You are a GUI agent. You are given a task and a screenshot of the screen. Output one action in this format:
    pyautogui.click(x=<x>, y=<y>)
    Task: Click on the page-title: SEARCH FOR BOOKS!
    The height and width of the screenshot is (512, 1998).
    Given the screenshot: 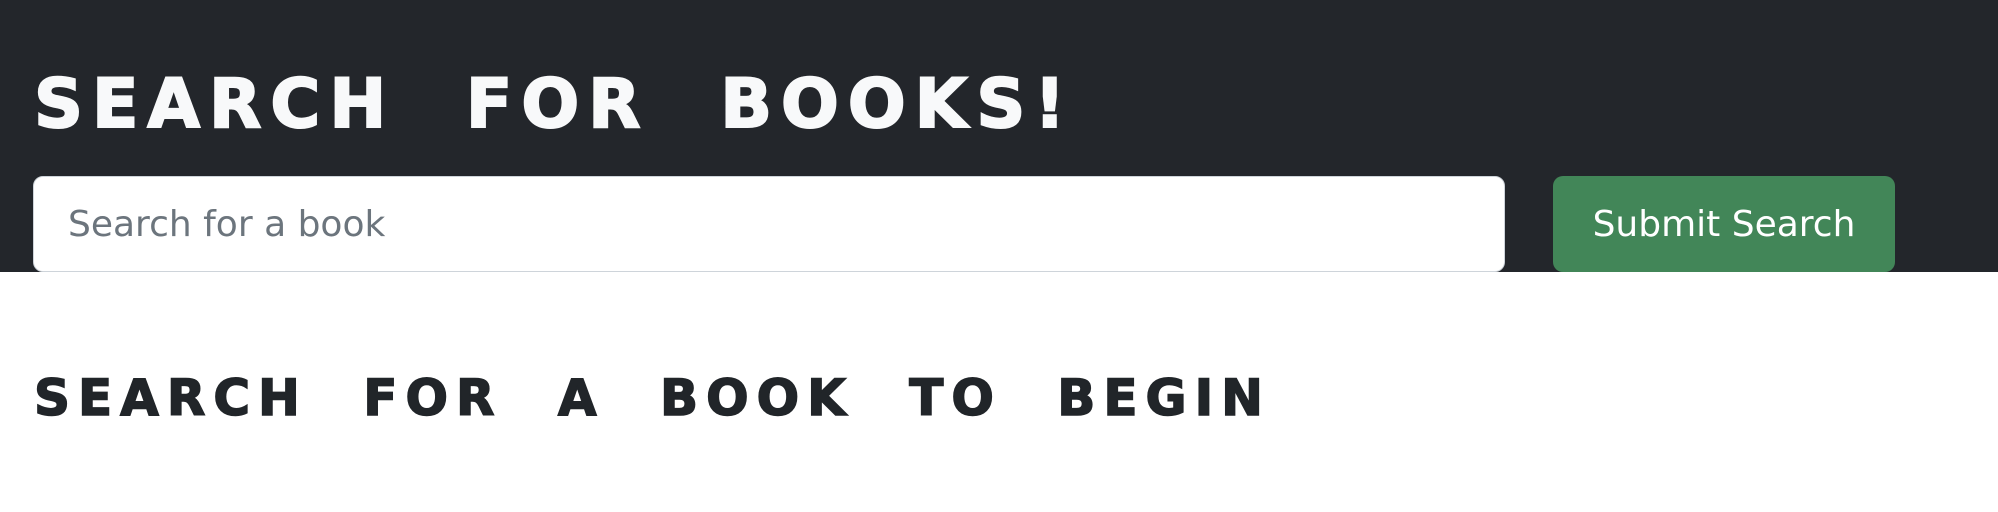 What is the action you would take?
    pyautogui.click(x=554, y=104)
    